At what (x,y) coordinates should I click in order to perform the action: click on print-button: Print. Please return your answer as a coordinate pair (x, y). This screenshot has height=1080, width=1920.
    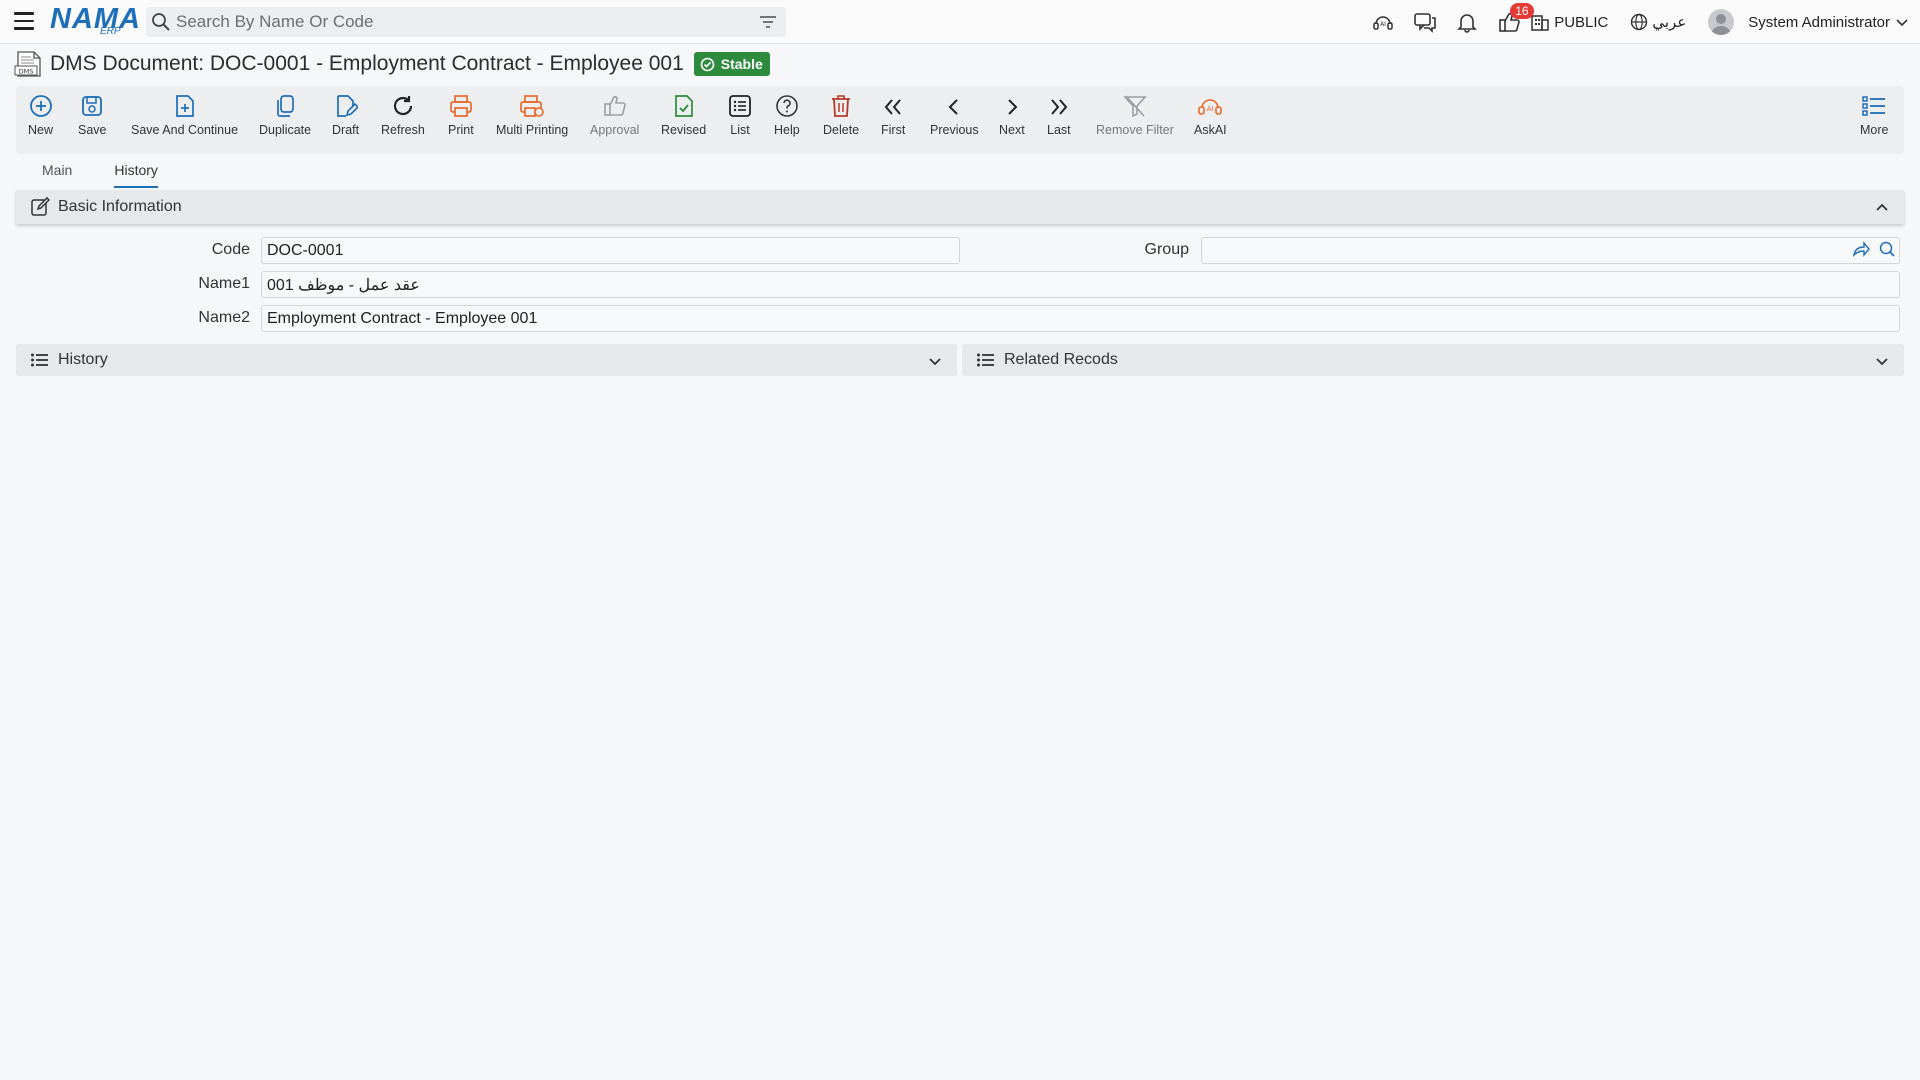
    Looking at the image, I should click on (461, 120).